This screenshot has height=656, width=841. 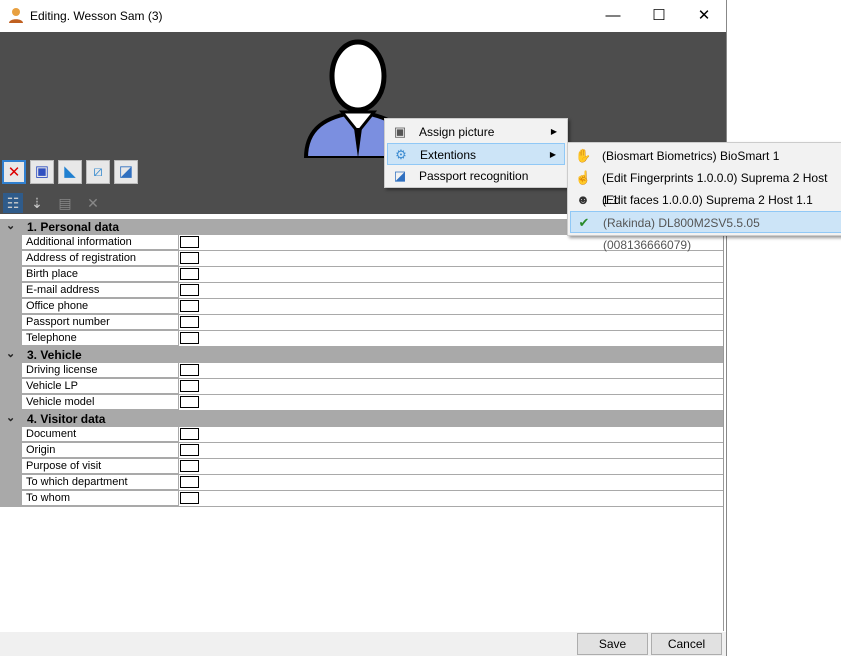 What do you see at coordinates (584, 222) in the screenshot?
I see `barcode-check-icon: ✔` at bounding box center [584, 222].